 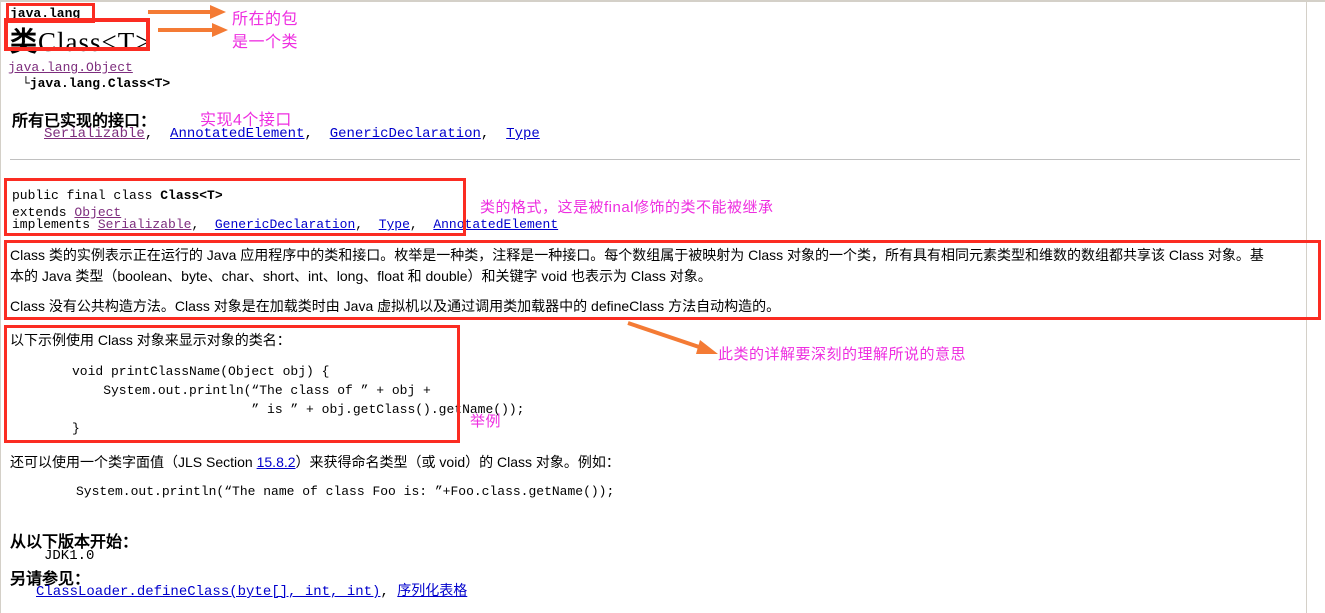 What do you see at coordinates (276, 462) in the screenshot?
I see `link-jls-section: 15.8.2` at bounding box center [276, 462].